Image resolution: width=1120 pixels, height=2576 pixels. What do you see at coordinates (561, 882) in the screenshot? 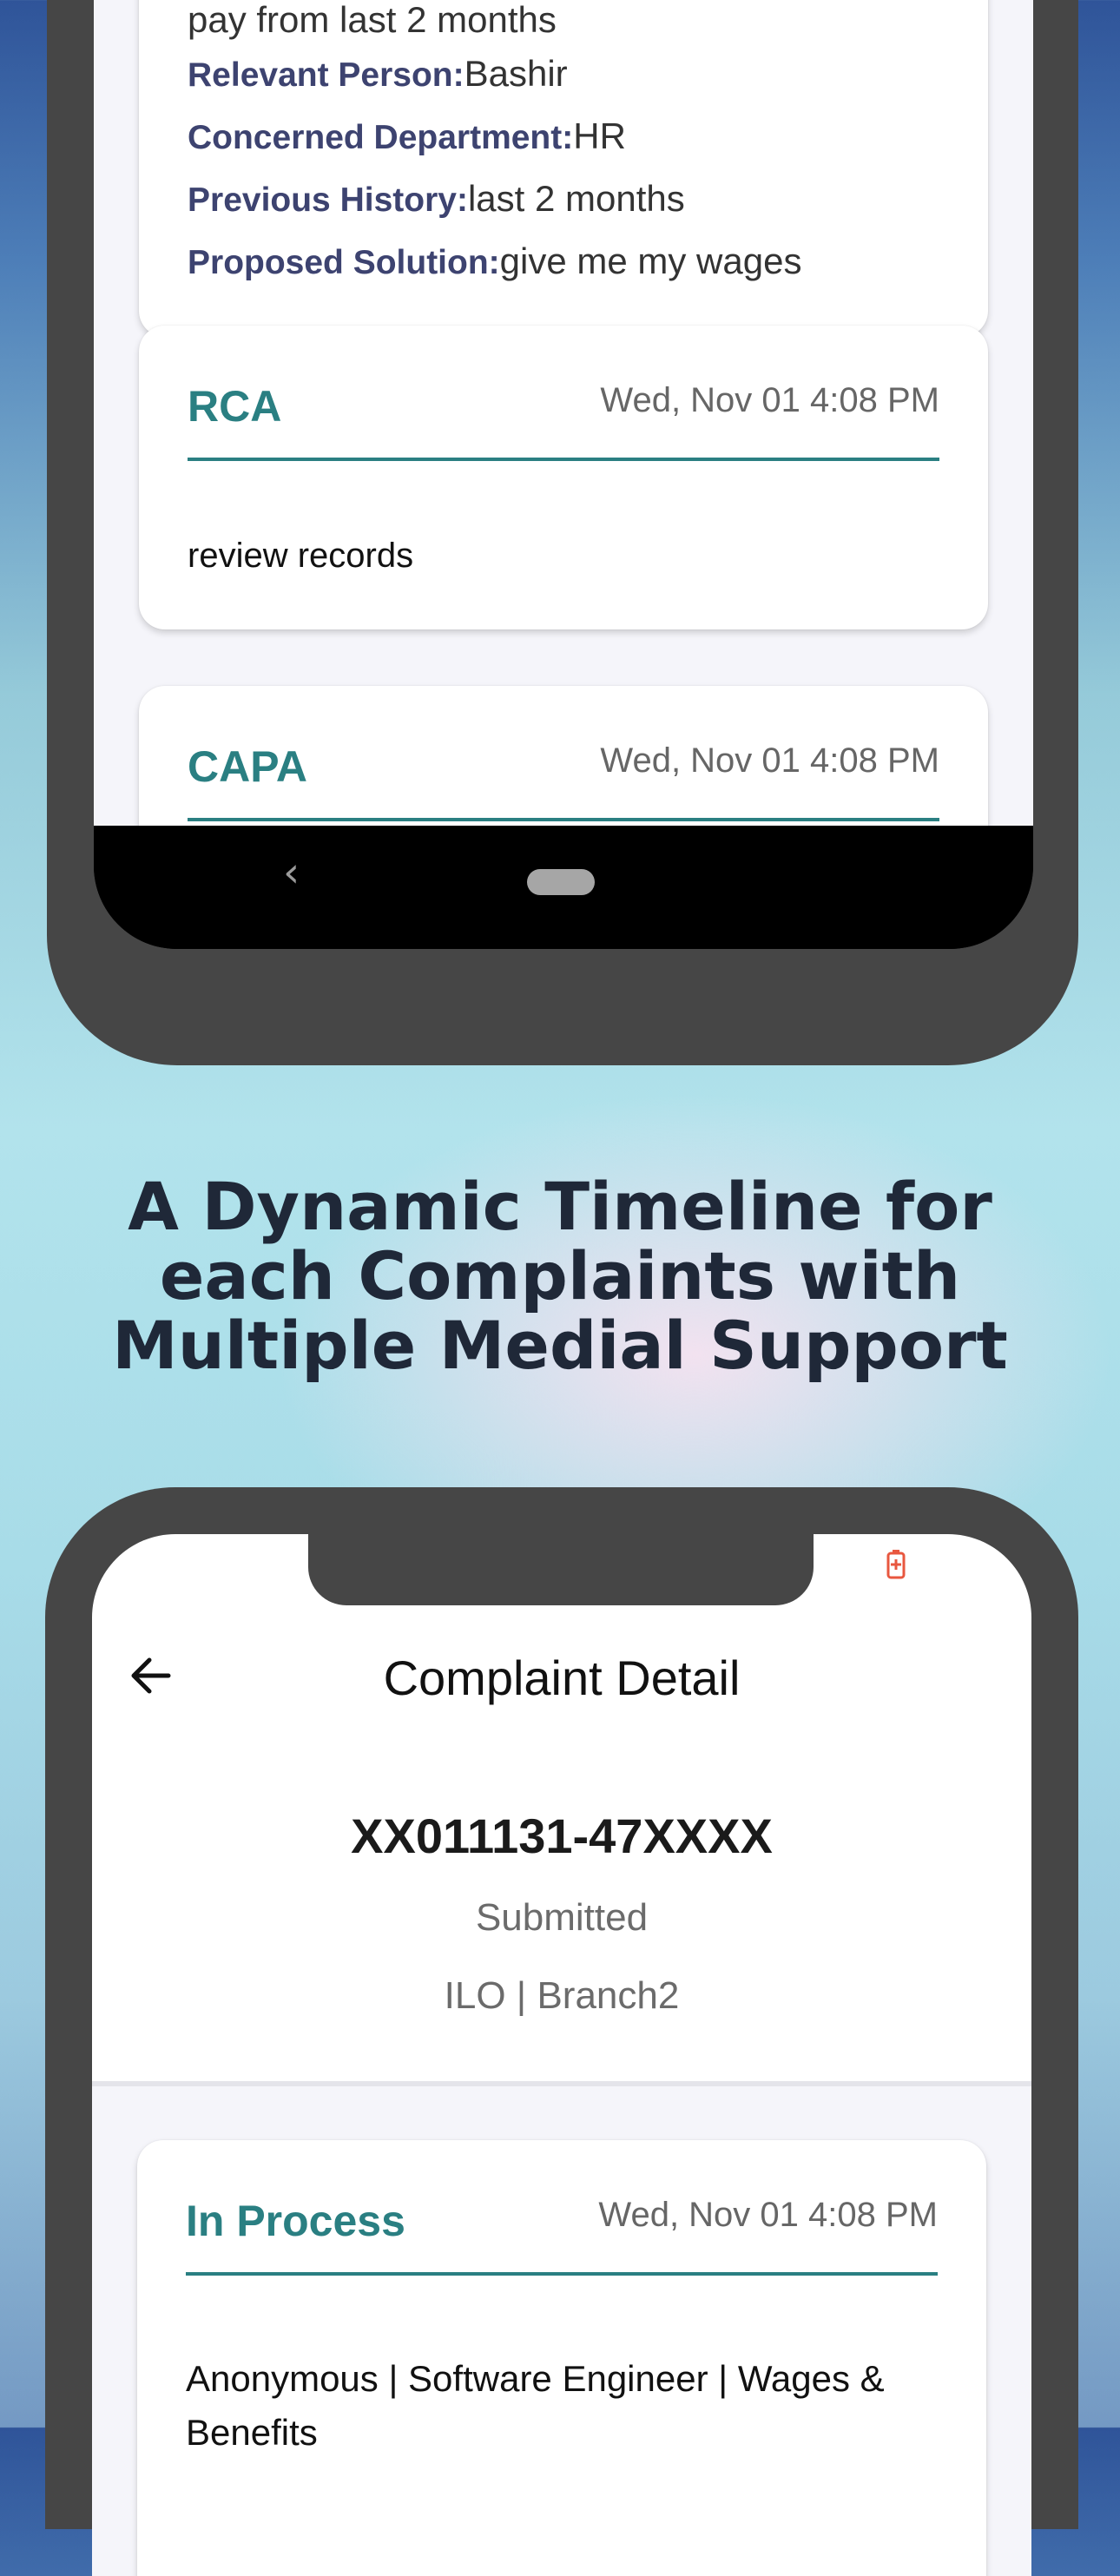
I see `nav-home-pill` at bounding box center [561, 882].